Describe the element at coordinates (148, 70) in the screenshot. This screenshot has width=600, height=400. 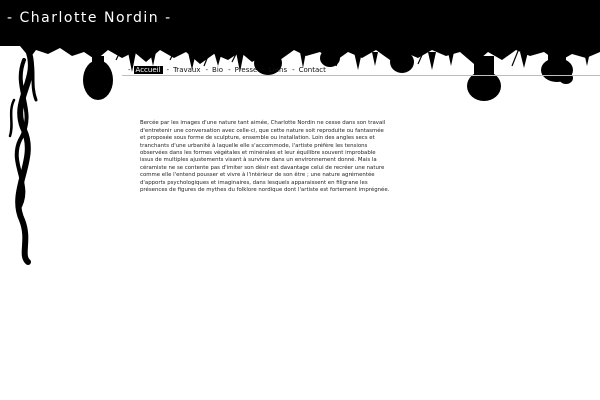
I see `nav-item-accueil: Accueil` at that location.